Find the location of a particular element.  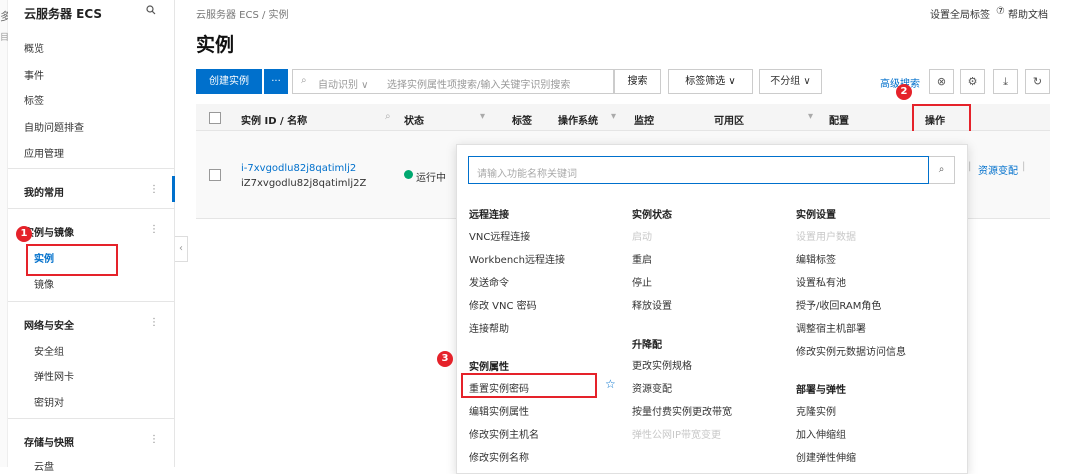

section-upgrade-downgrade: 升降配 is located at coordinates (647, 345).